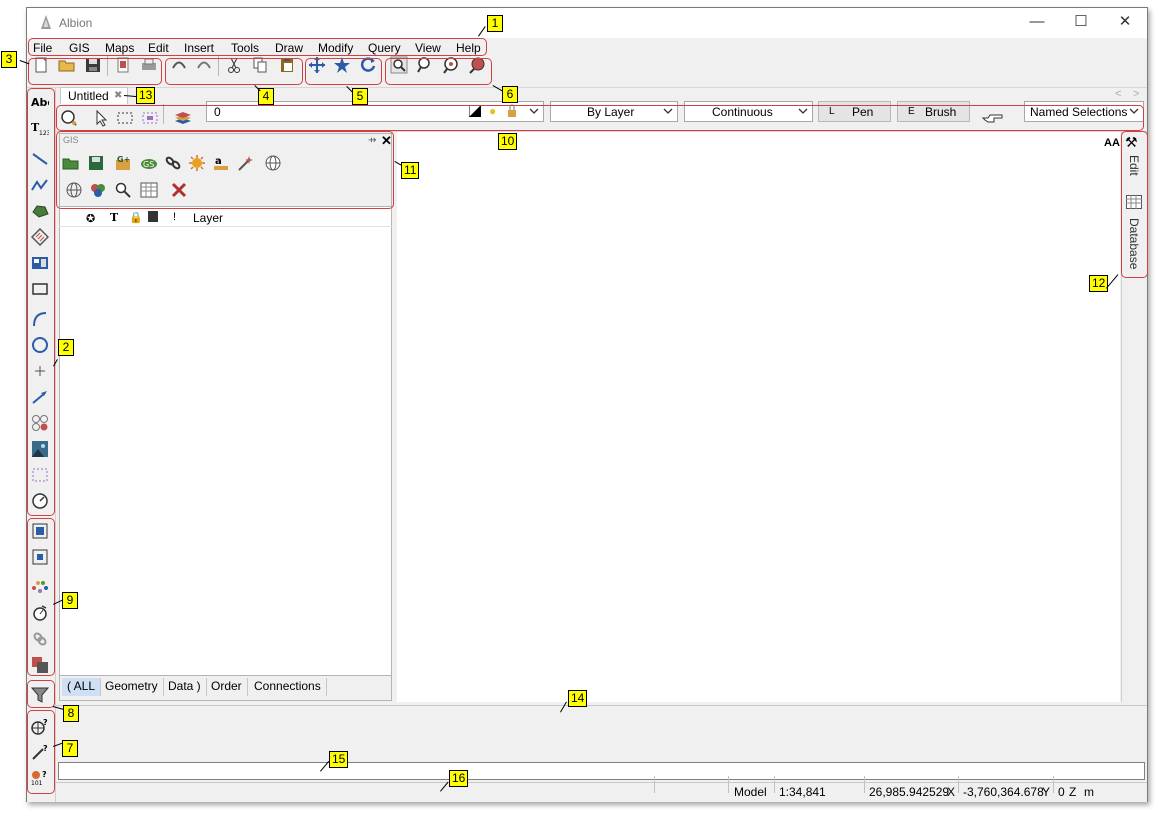 Image resolution: width=1160 pixels, height=815 pixels. What do you see at coordinates (221, 163) in the screenshot?
I see `gis-label-icon: a` at bounding box center [221, 163].